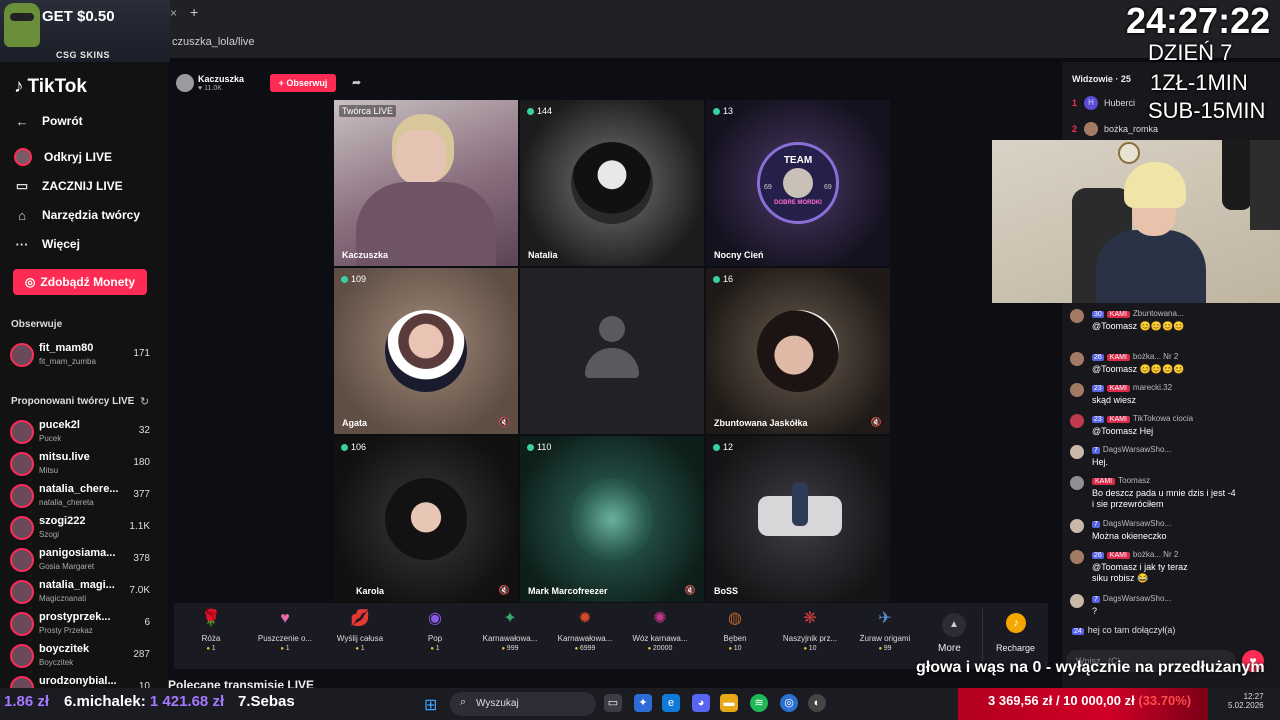  I want to click on guest-tile: TEAM DOBRE MORDKI 69 69 13 Nocny Cień, so click(798, 183).